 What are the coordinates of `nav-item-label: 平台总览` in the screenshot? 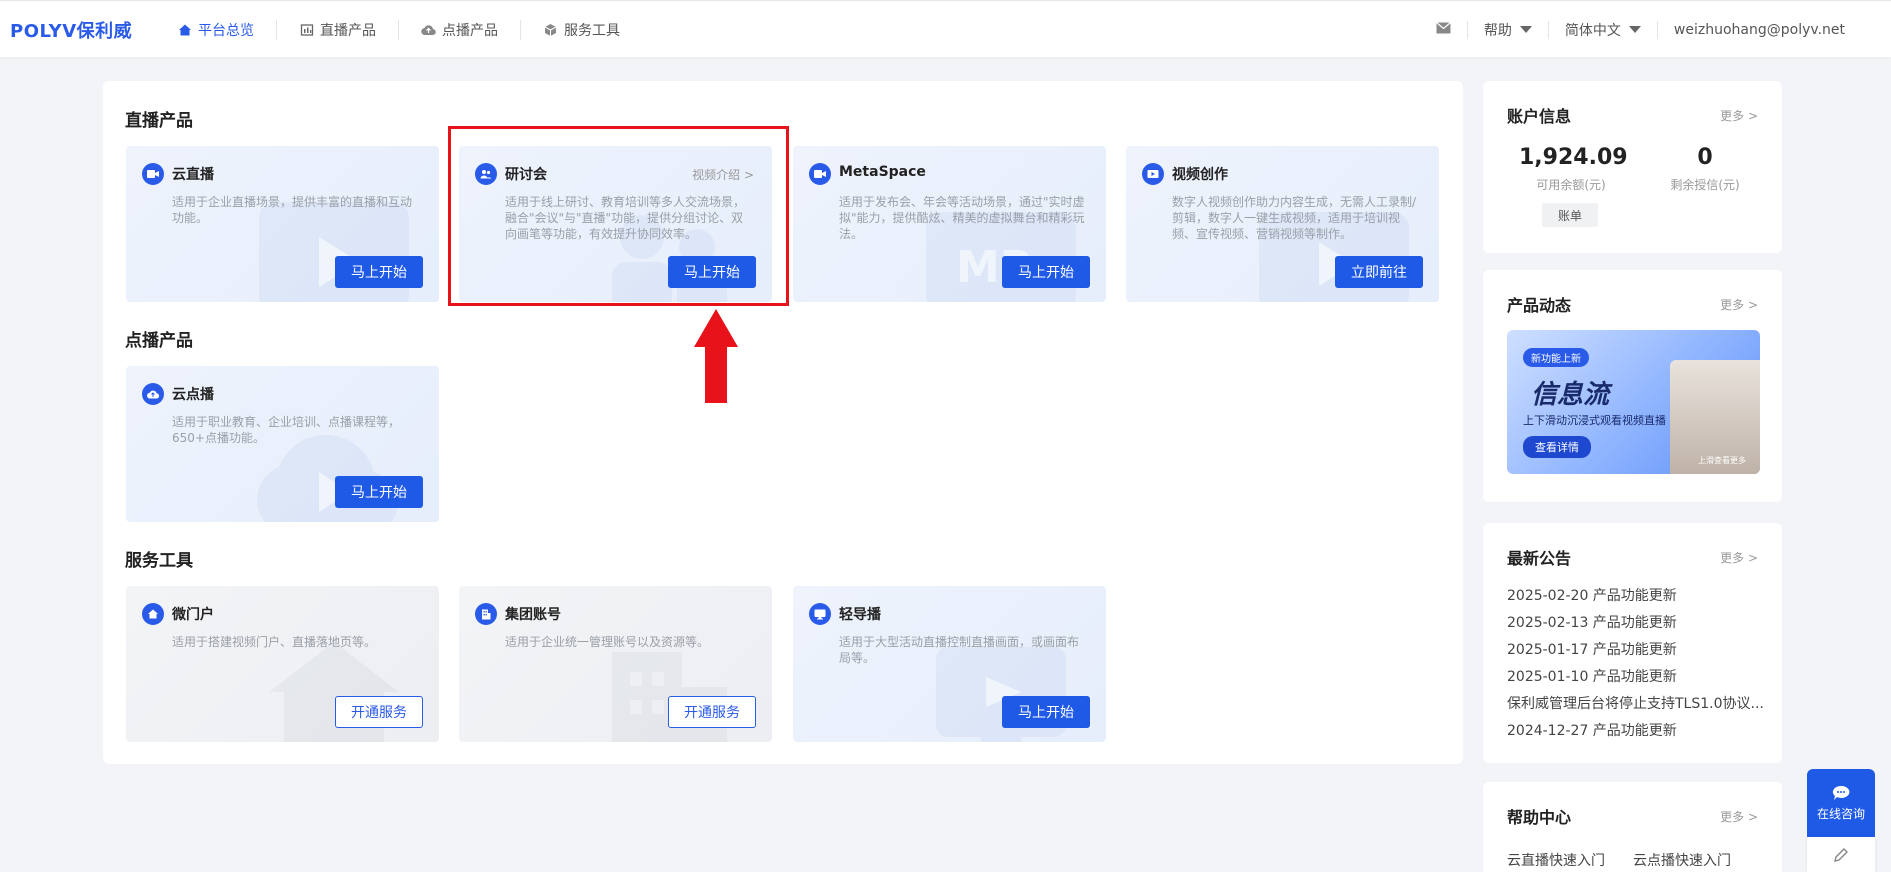 It's located at (226, 30).